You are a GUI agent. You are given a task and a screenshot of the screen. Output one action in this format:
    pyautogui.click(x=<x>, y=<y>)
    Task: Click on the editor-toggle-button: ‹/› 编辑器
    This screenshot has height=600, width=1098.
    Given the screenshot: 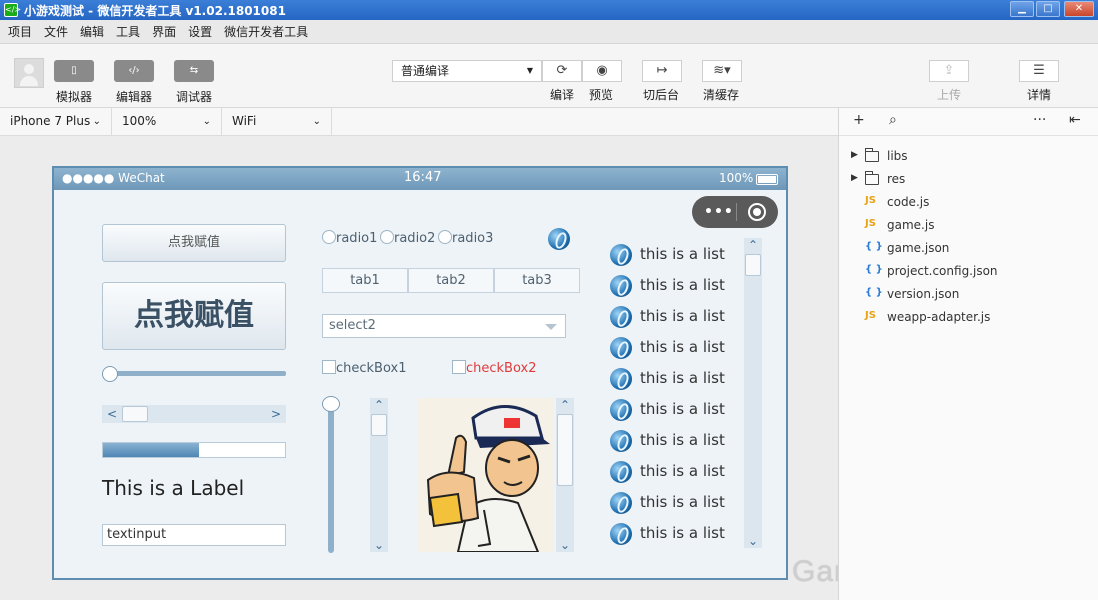 What is the action you would take?
    pyautogui.click(x=134, y=82)
    